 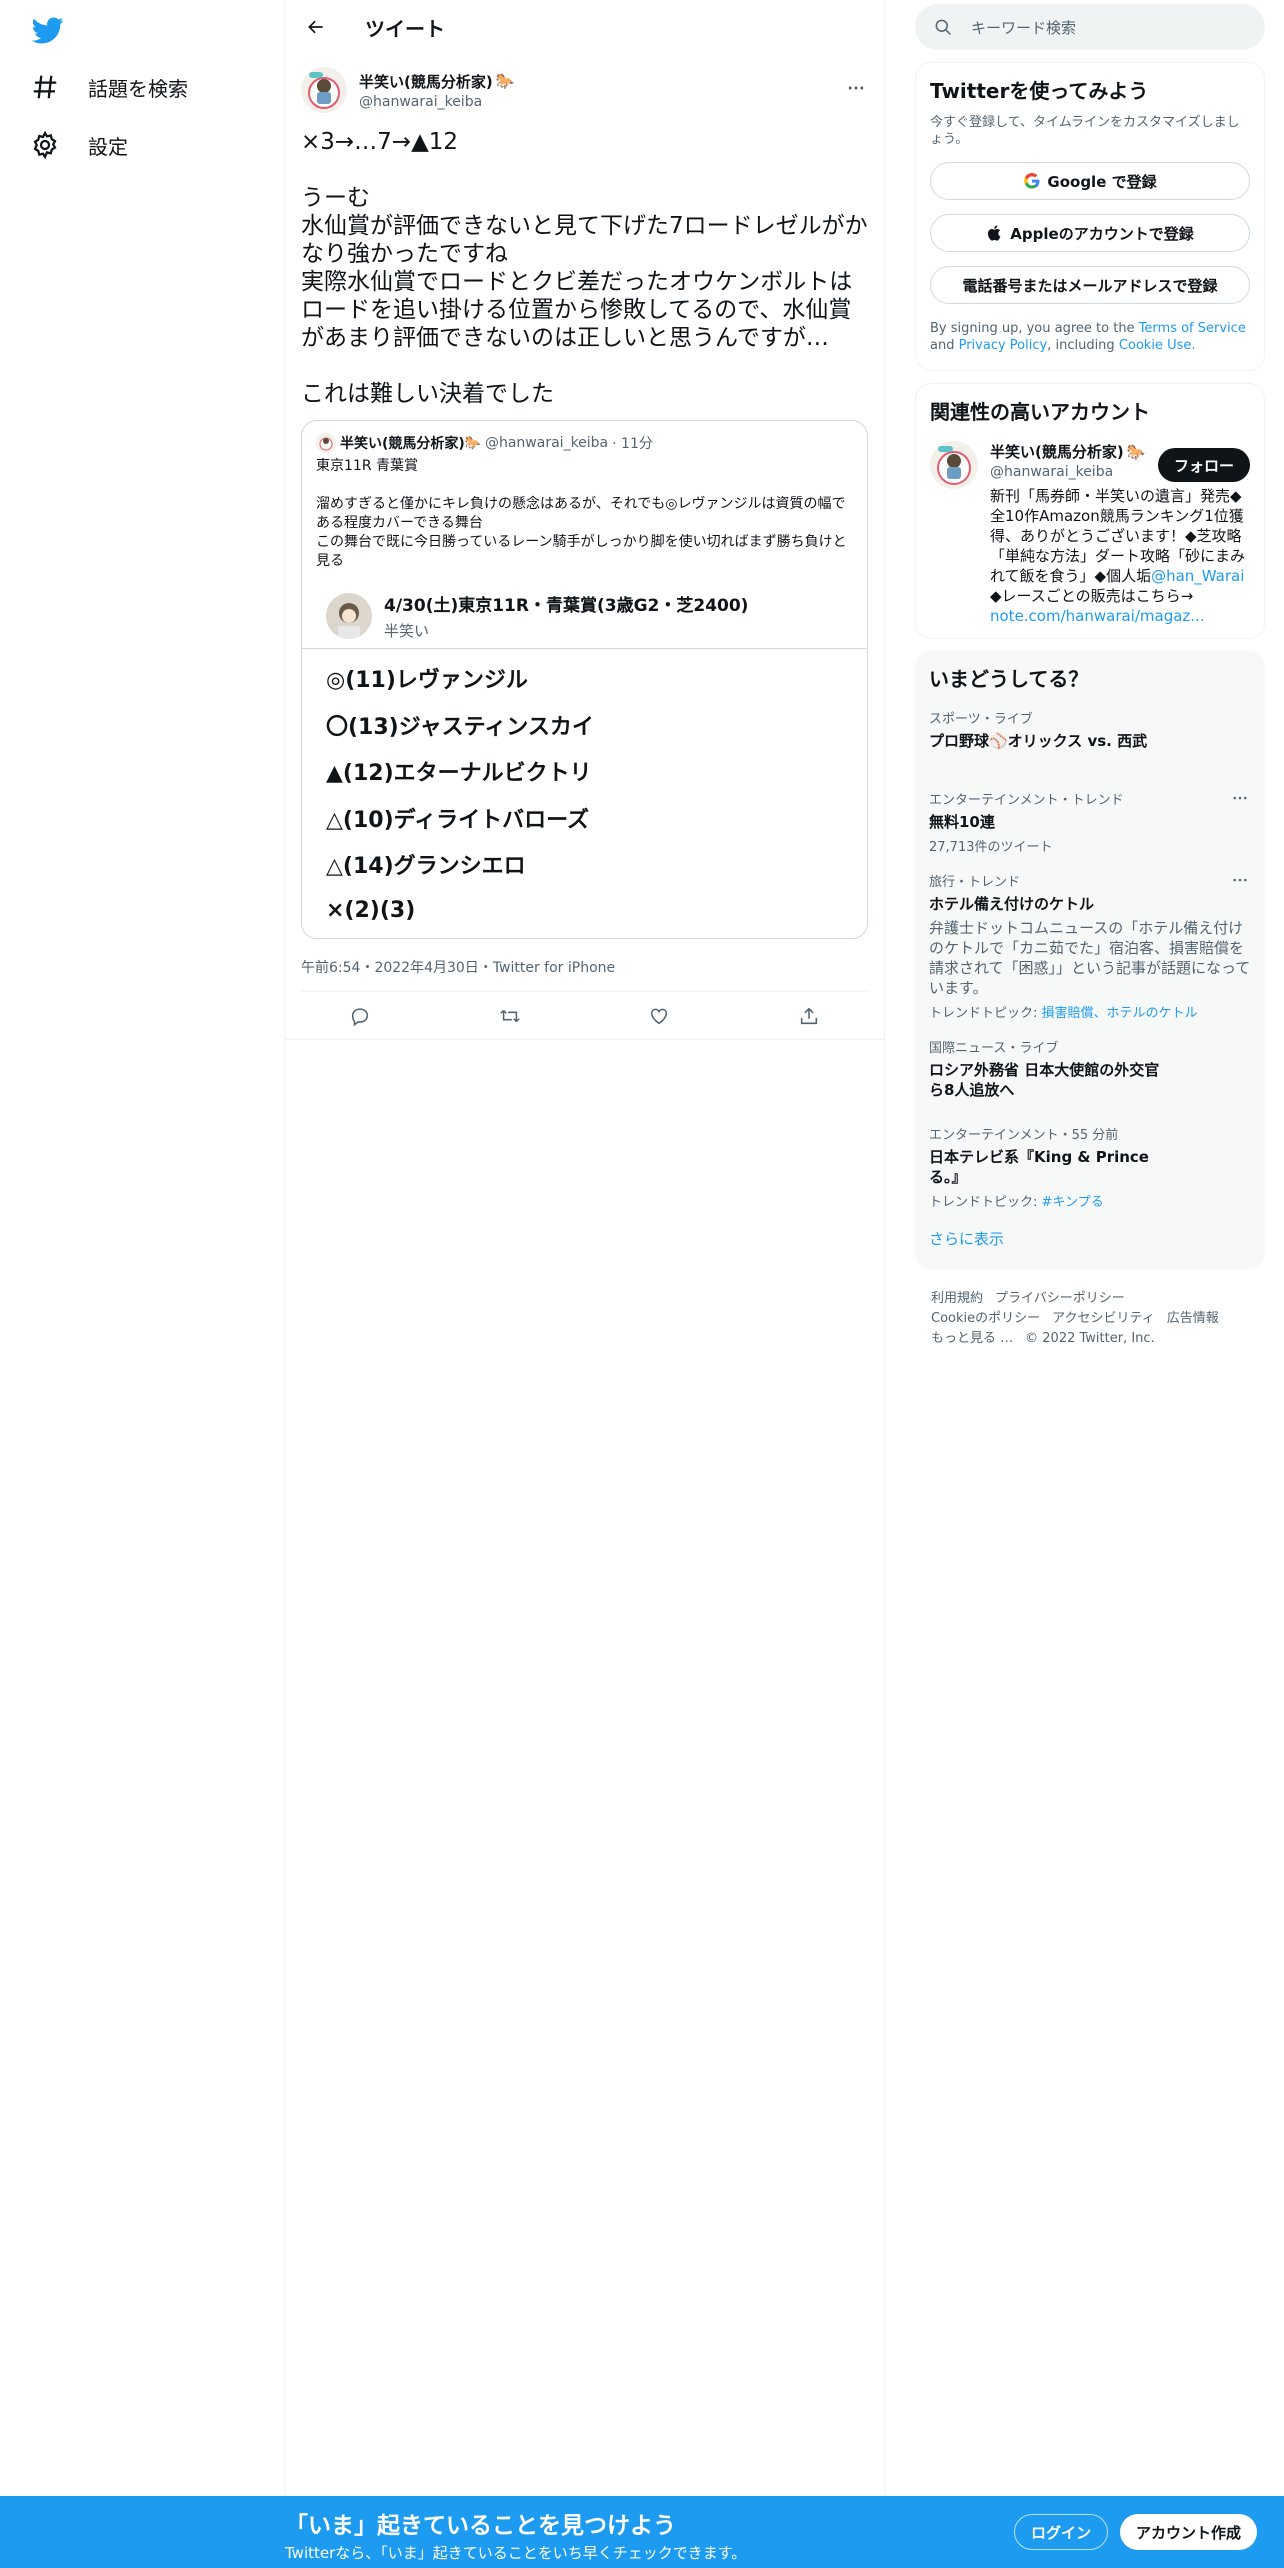 What do you see at coordinates (1203, 465) in the screenshot?
I see `follow-button: フォロー` at bounding box center [1203, 465].